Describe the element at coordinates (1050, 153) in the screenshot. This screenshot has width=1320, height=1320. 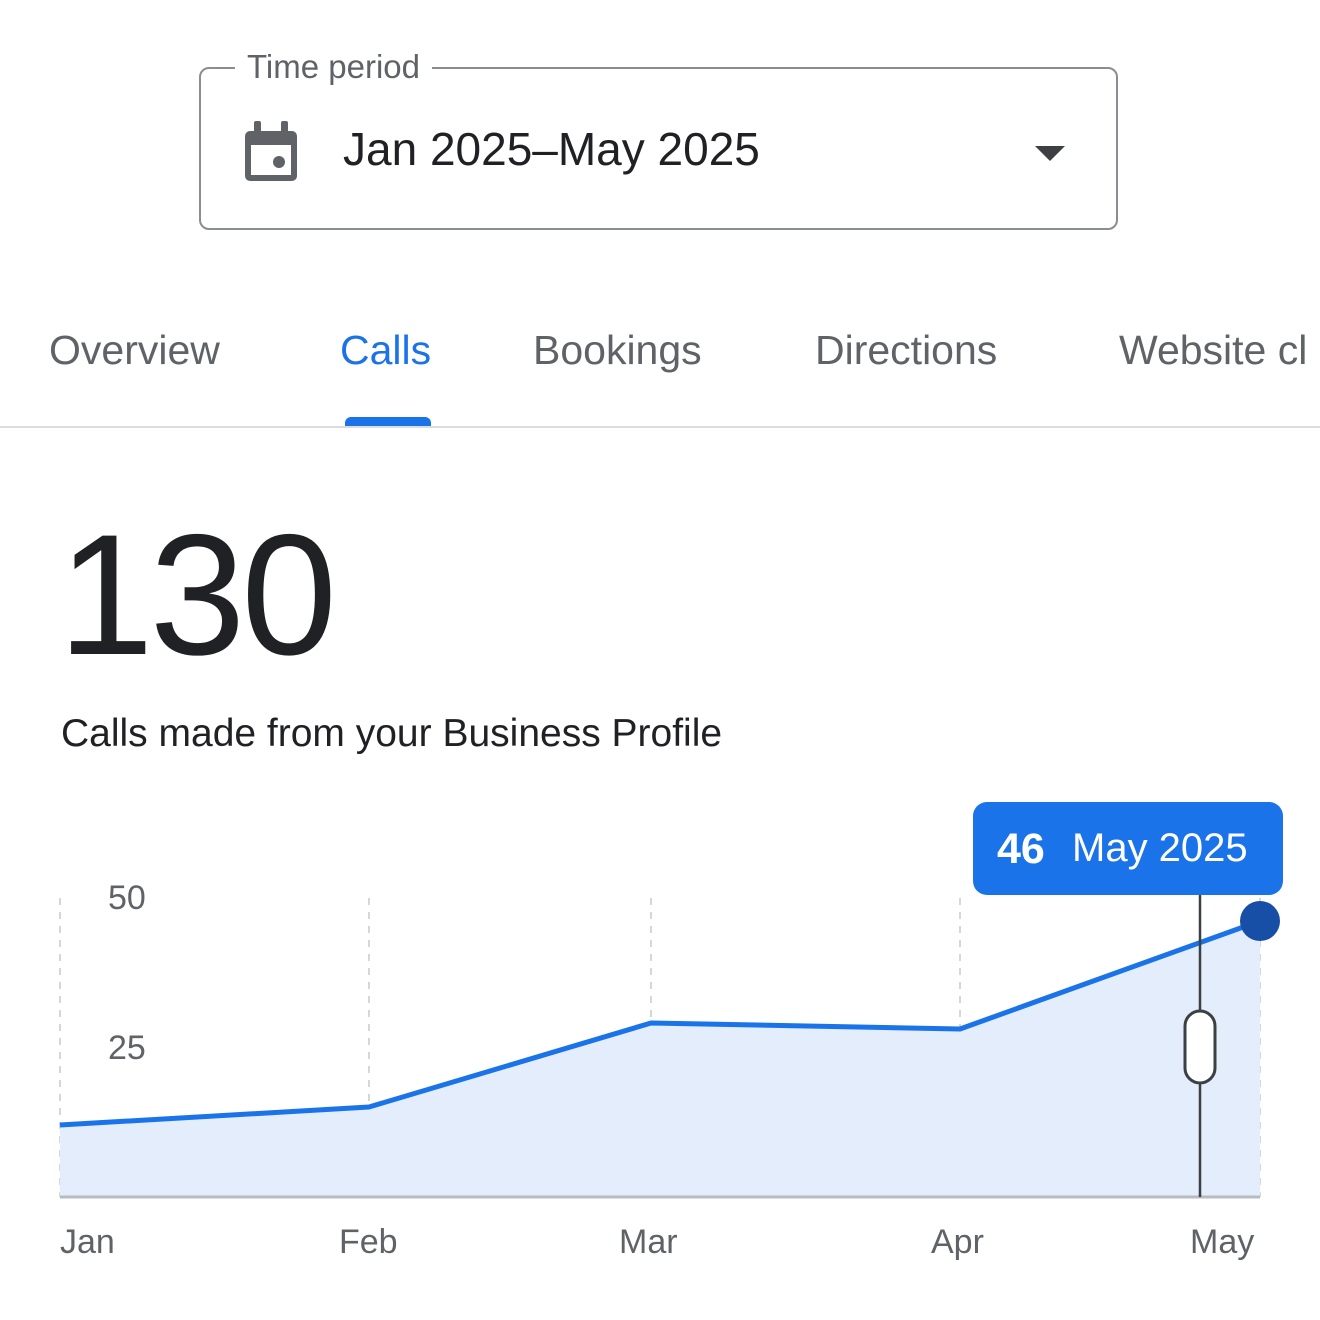
I see `dropdown-arrow-icon` at that location.